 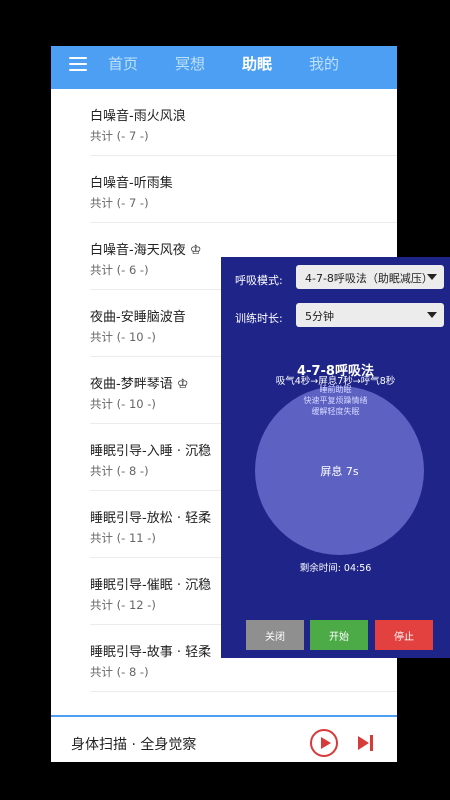 What do you see at coordinates (138, 317) in the screenshot?
I see `item-title: 夜曲-安睡脑波音` at bounding box center [138, 317].